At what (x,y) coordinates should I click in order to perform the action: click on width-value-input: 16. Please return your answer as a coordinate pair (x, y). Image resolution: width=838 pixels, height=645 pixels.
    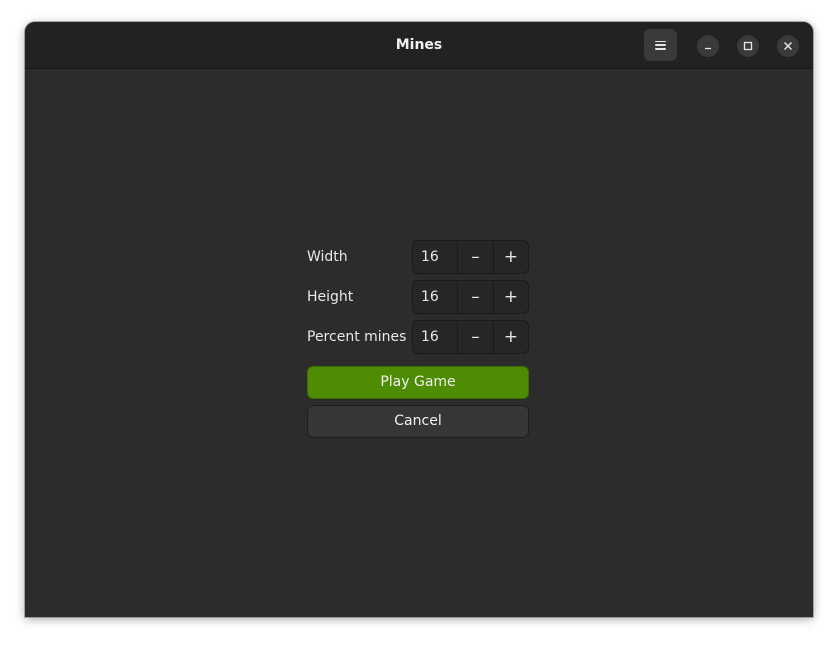
    Looking at the image, I should click on (436, 257).